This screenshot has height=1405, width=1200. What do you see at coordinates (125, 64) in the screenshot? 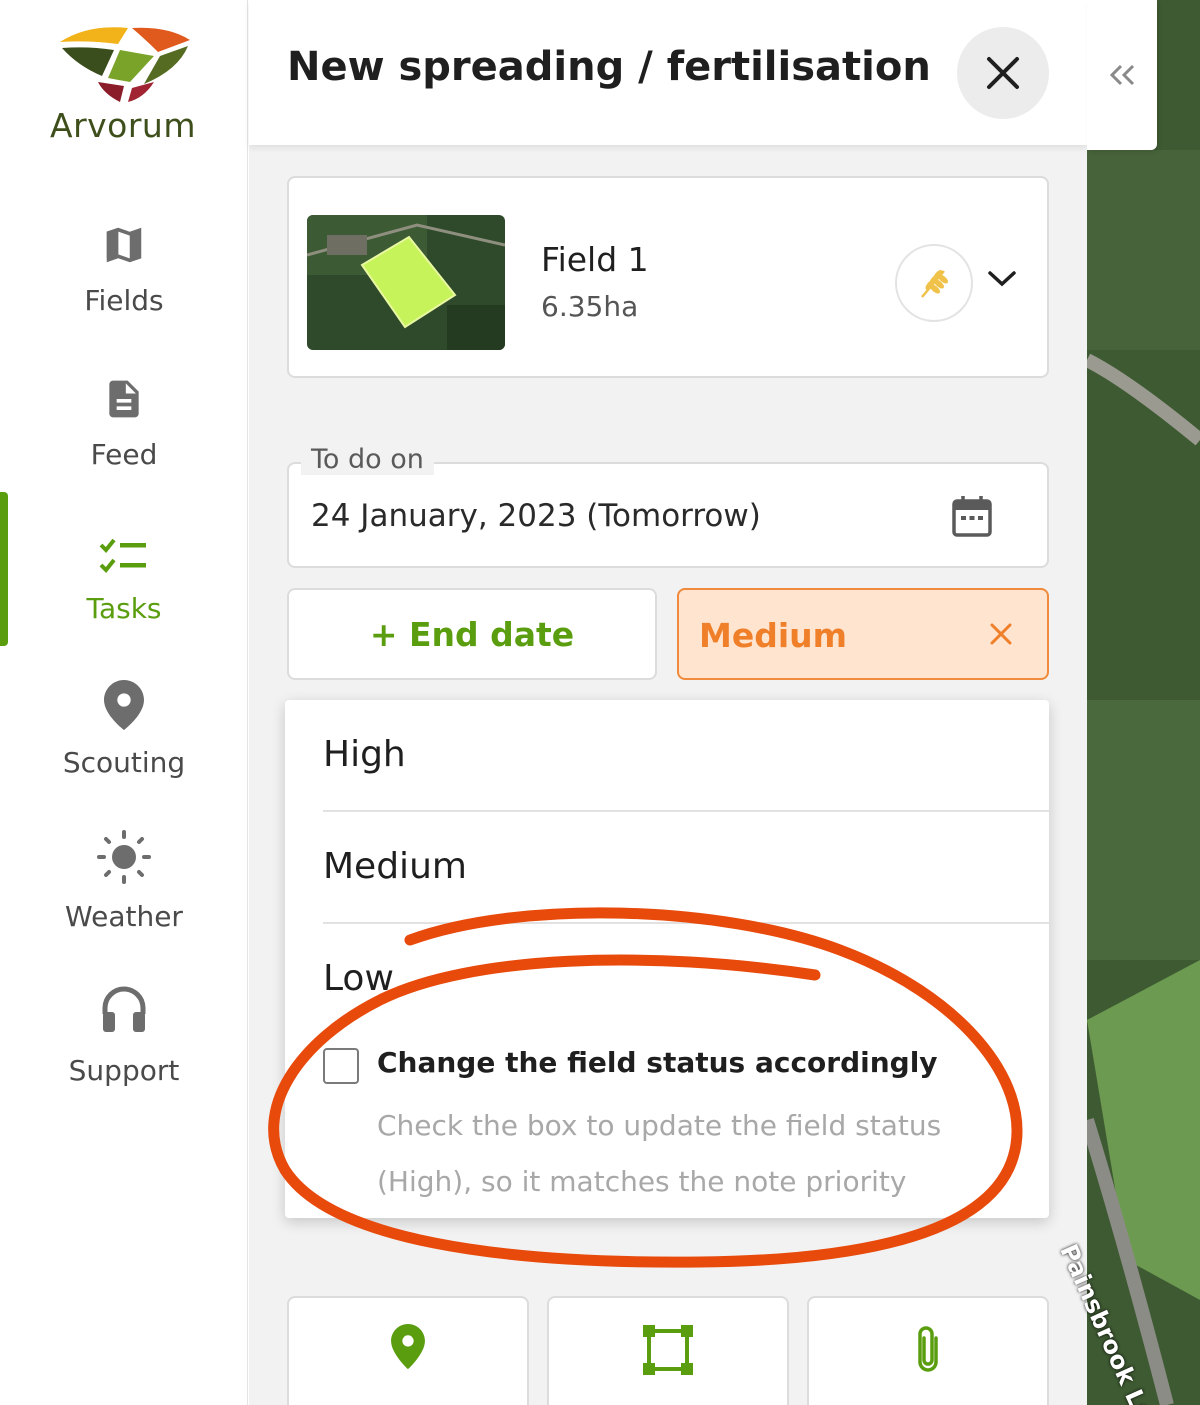
I see `arvorum-logo-icon` at bounding box center [125, 64].